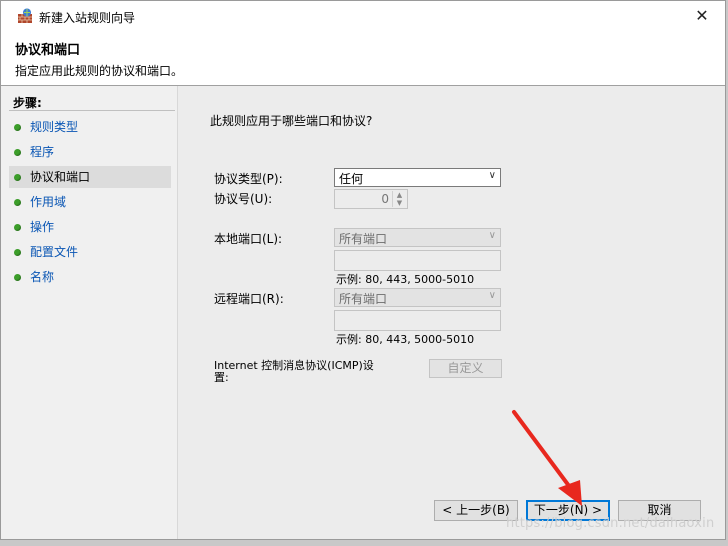 This screenshot has height=546, width=728. Describe the element at coordinates (87, 18) in the screenshot. I see `window-title: 新建入站规则向导` at that location.